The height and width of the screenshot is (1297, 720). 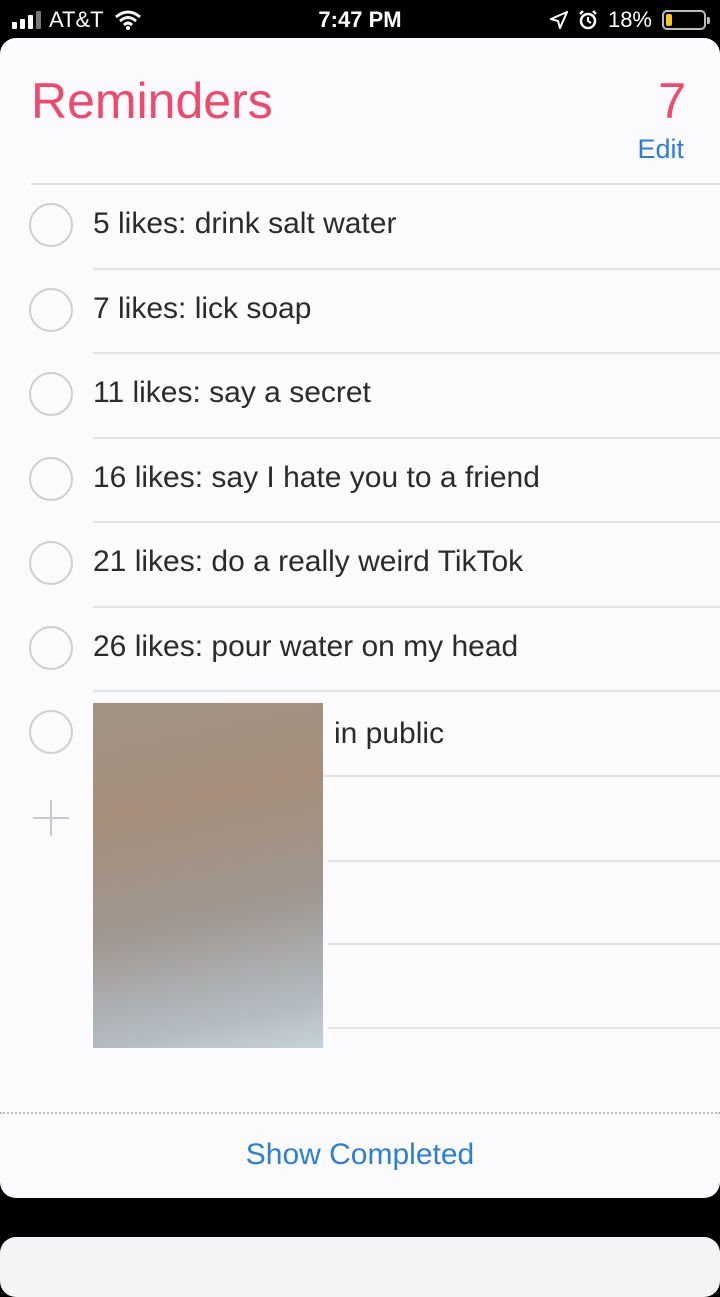 What do you see at coordinates (360, 1113) in the screenshot?
I see `footer-divider` at bounding box center [360, 1113].